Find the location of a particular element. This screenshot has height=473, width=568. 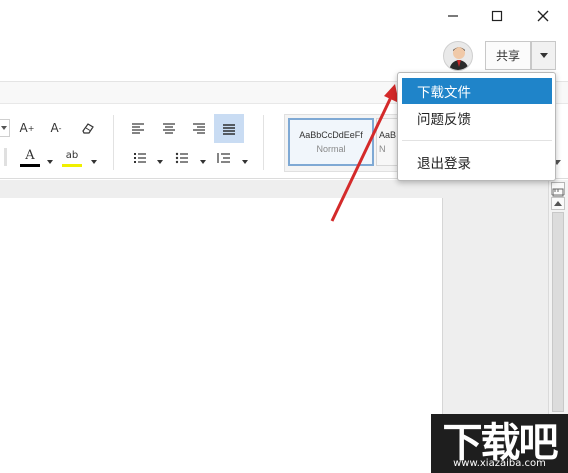

font-color-button: A is located at coordinates (30, 158).